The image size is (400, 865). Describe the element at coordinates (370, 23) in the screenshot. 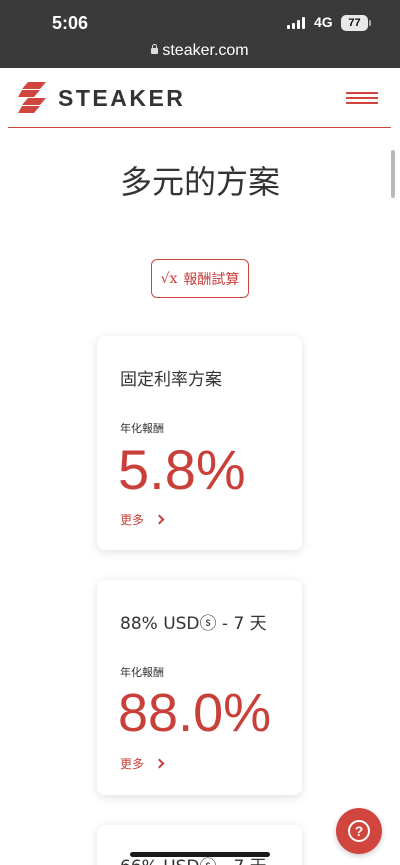

I see `battery-tip` at that location.